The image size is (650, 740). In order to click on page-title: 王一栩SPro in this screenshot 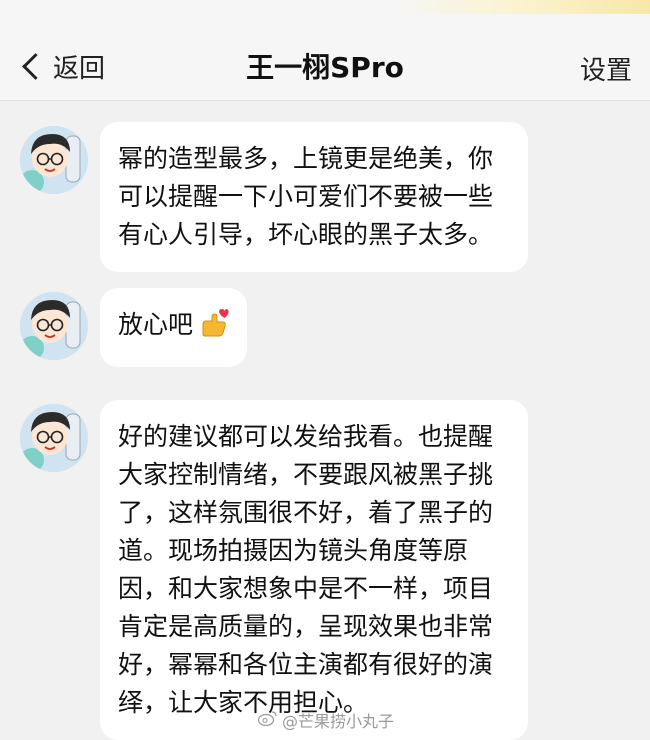, I will do `click(325, 67)`.